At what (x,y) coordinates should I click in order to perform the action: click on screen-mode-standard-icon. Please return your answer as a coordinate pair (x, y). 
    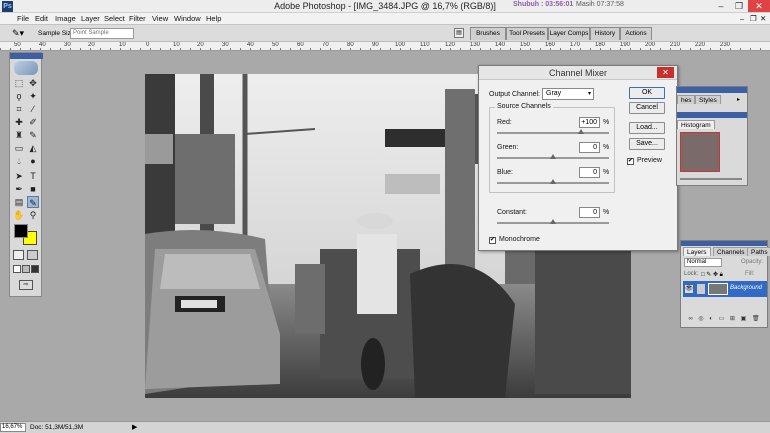
    Looking at the image, I should click on (17, 269).